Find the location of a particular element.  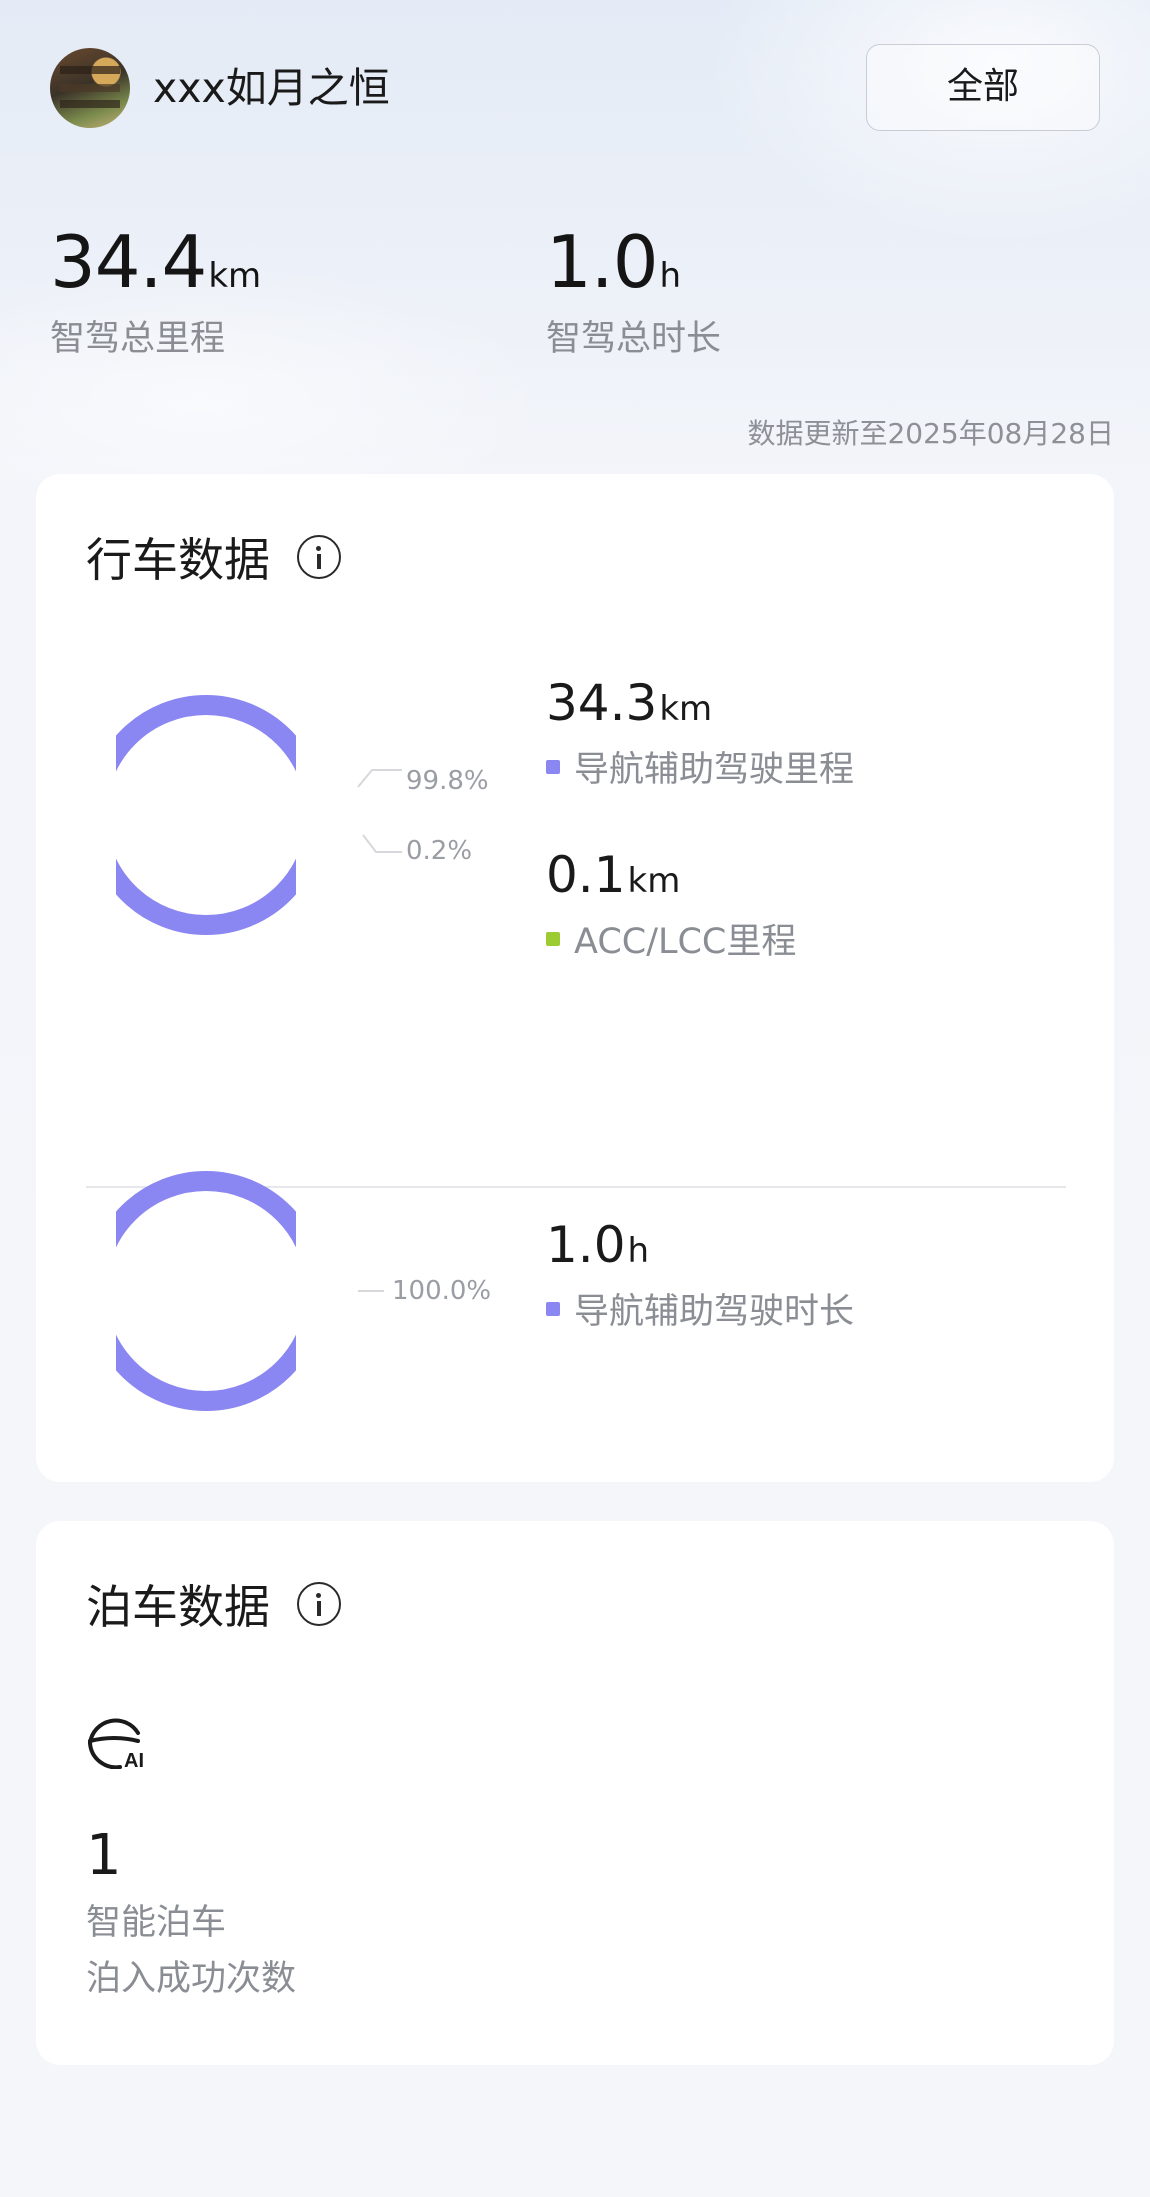

navigation-duration-metric: 1.0h 导航辅助驾驶时长 is located at coordinates (700, 1274).